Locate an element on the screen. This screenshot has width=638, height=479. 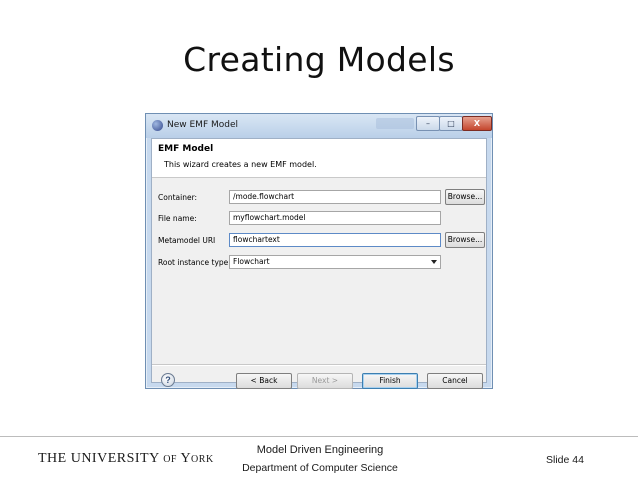
university-of-york-logo: THE UNIVERSITY of York is located at coordinates (126, 458).